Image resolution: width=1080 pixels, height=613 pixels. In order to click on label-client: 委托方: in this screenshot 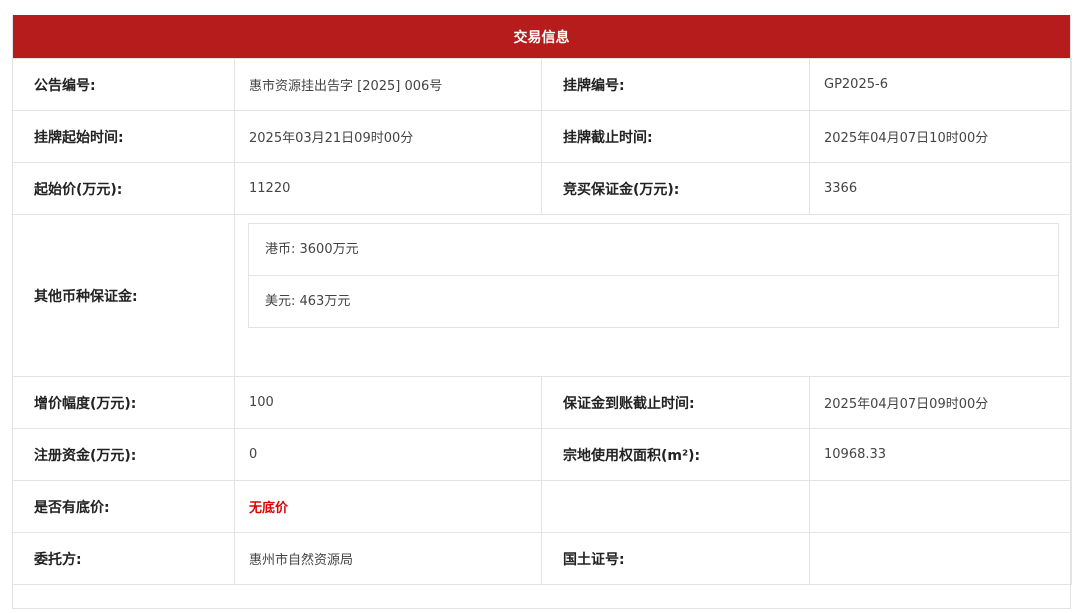, I will do `click(123, 558)`.